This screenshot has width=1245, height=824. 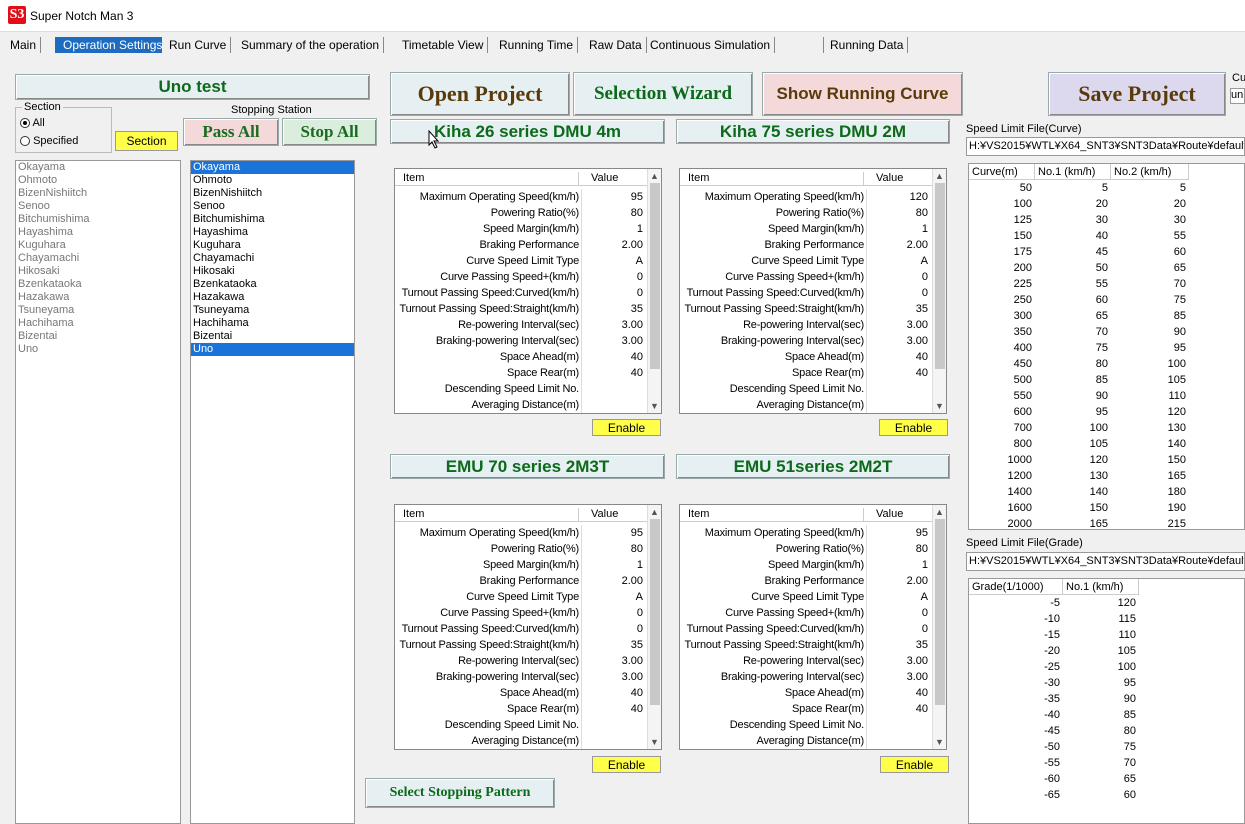 What do you see at coordinates (1073, 332) in the screenshot?
I see `grid-cell: 70` at bounding box center [1073, 332].